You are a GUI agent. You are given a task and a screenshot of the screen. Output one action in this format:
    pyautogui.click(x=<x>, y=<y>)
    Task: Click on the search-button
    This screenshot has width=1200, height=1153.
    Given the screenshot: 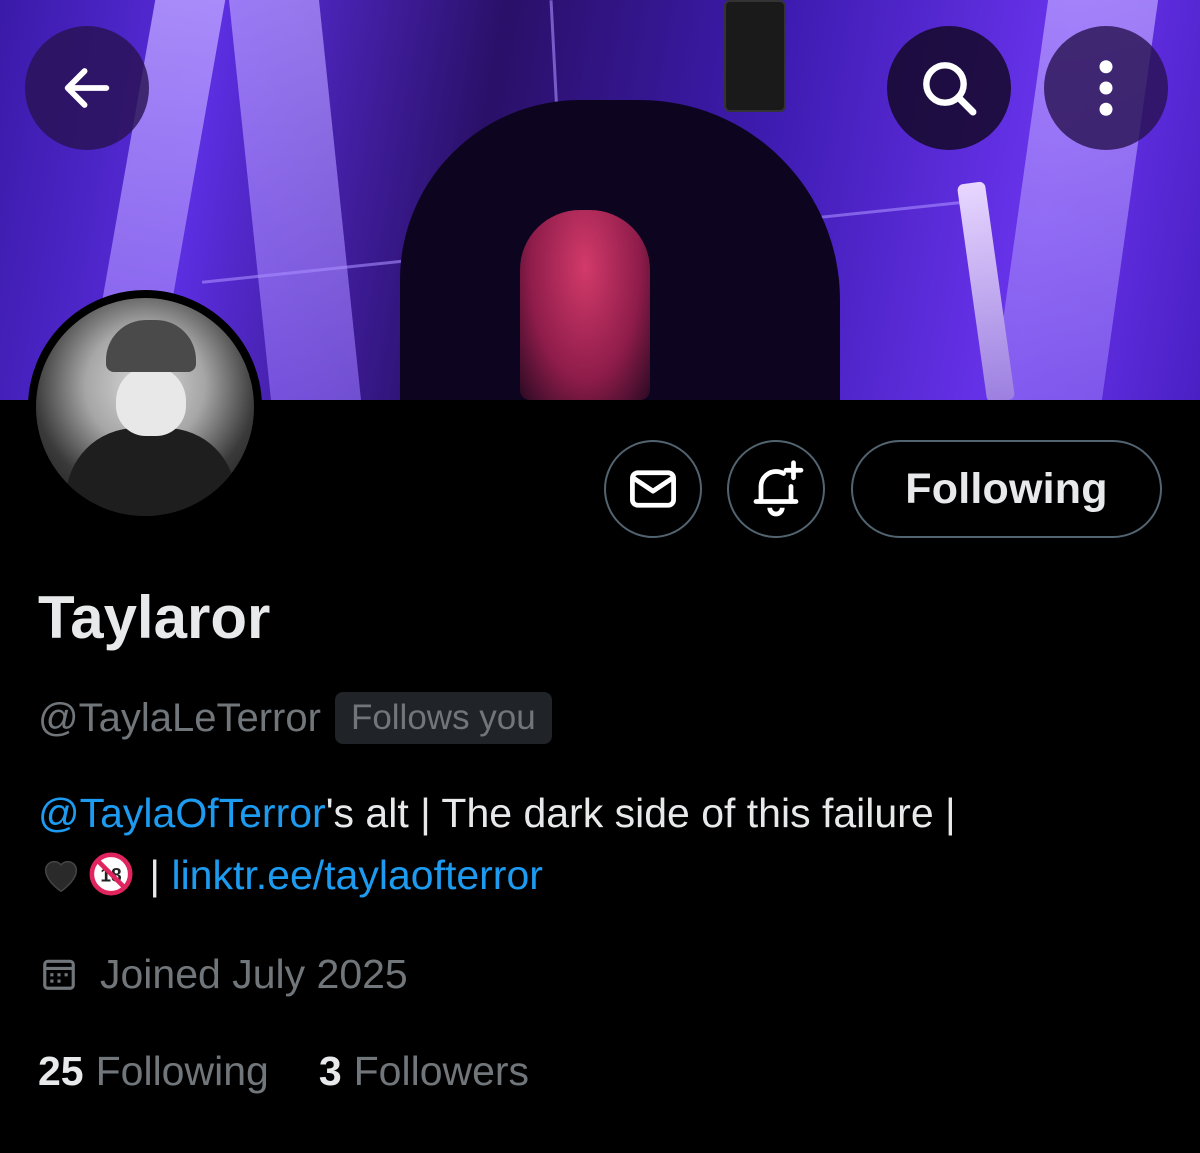 What is the action you would take?
    pyautogui.click(x=949, y=88)
    